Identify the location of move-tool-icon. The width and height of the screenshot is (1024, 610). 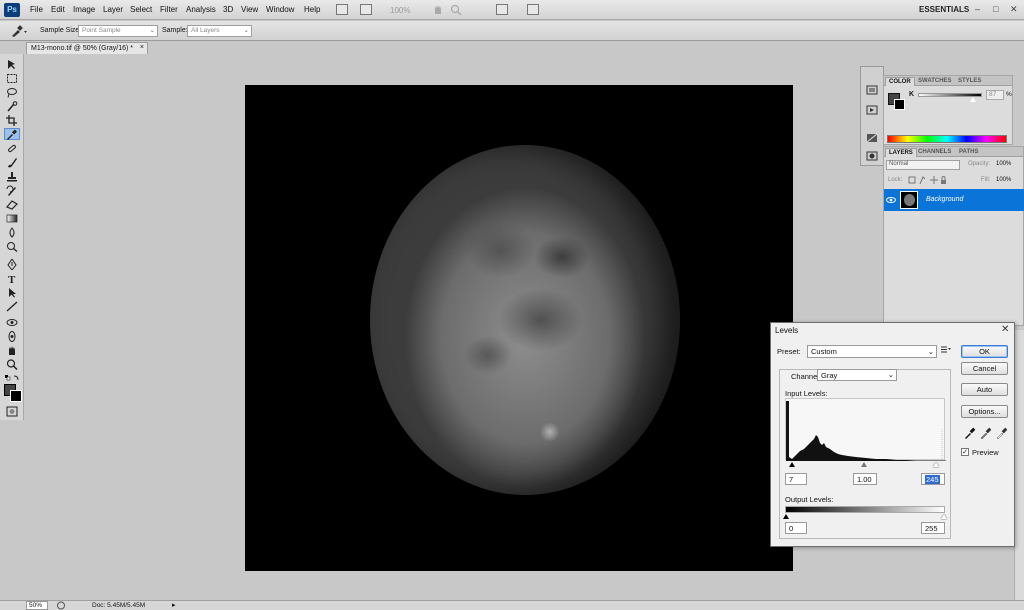
(12, 64).